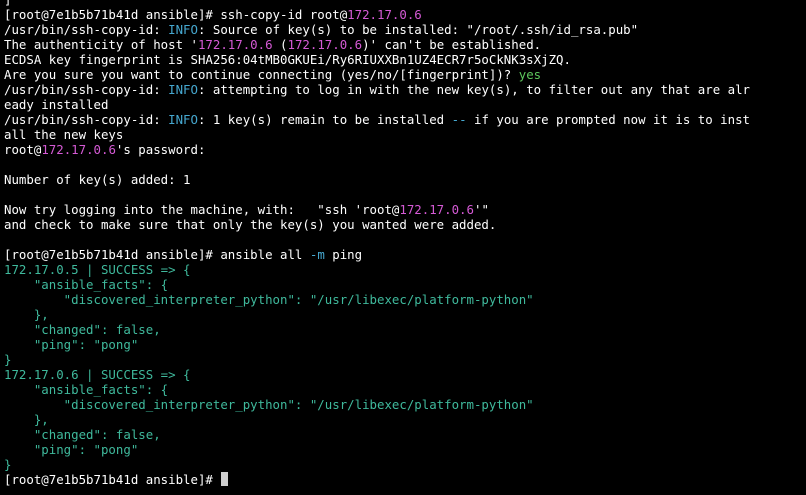 This screenshot has height=495, width=806. I want to click on terminal-text: all the new keys, so click(64, 134).